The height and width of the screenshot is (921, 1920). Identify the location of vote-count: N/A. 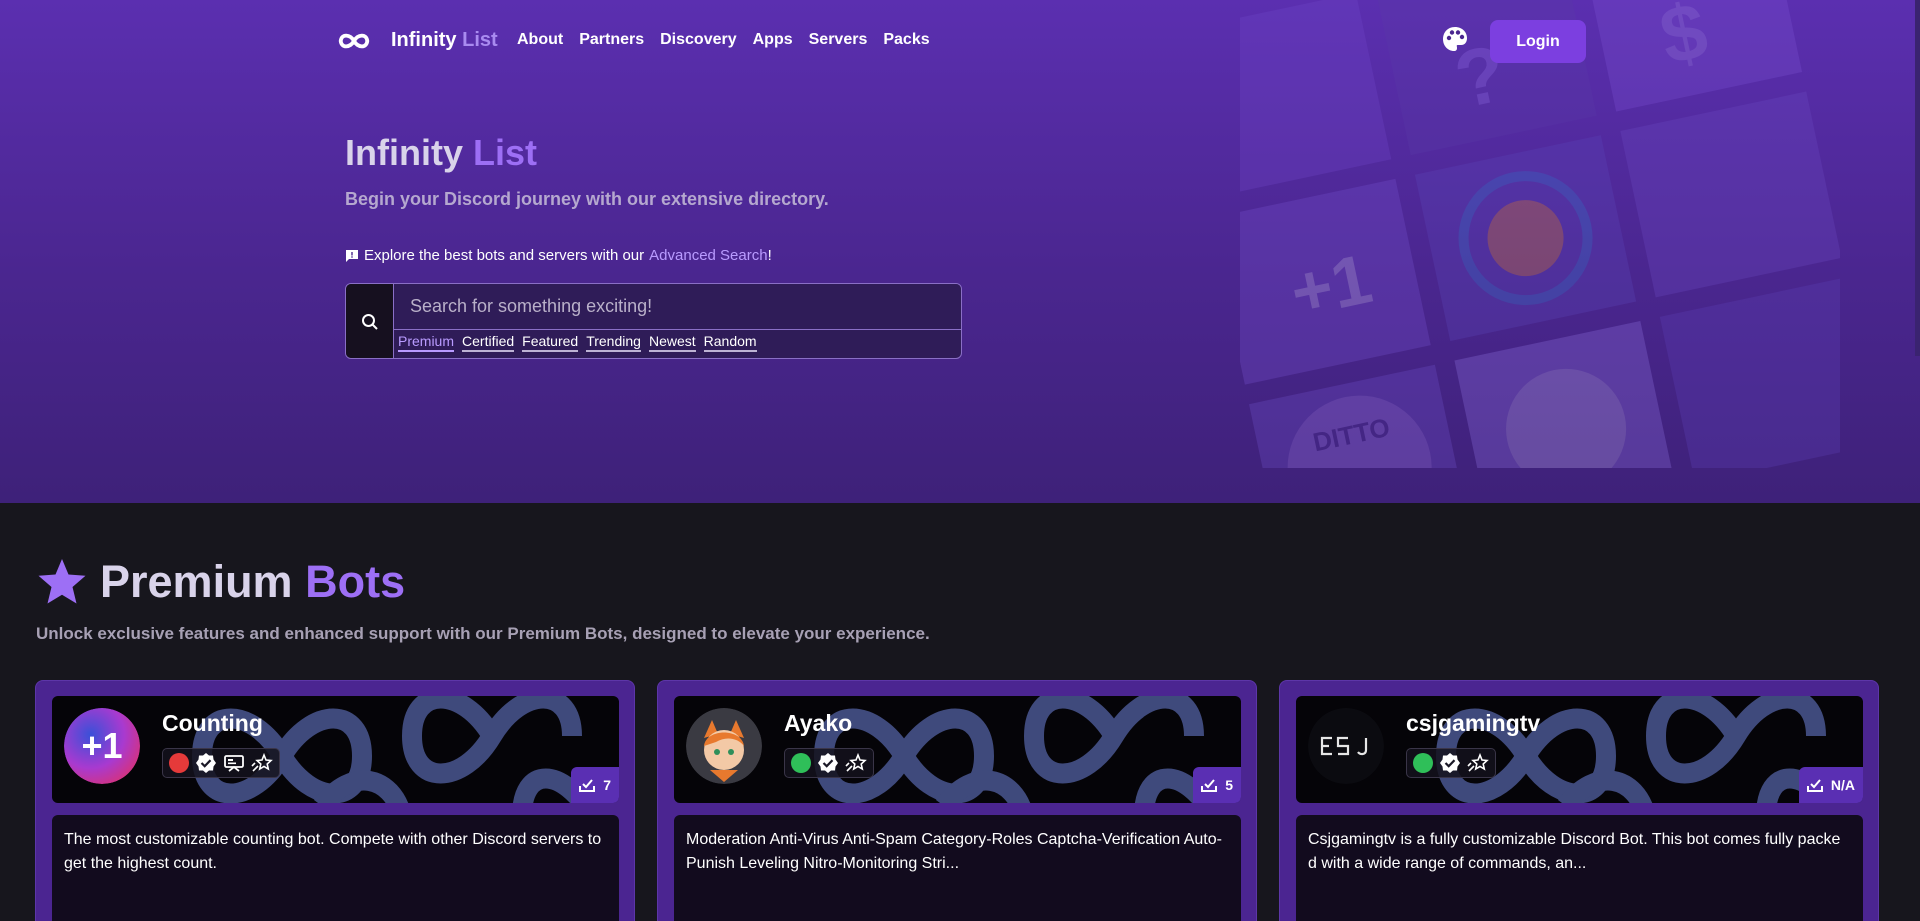
(1830, 785).